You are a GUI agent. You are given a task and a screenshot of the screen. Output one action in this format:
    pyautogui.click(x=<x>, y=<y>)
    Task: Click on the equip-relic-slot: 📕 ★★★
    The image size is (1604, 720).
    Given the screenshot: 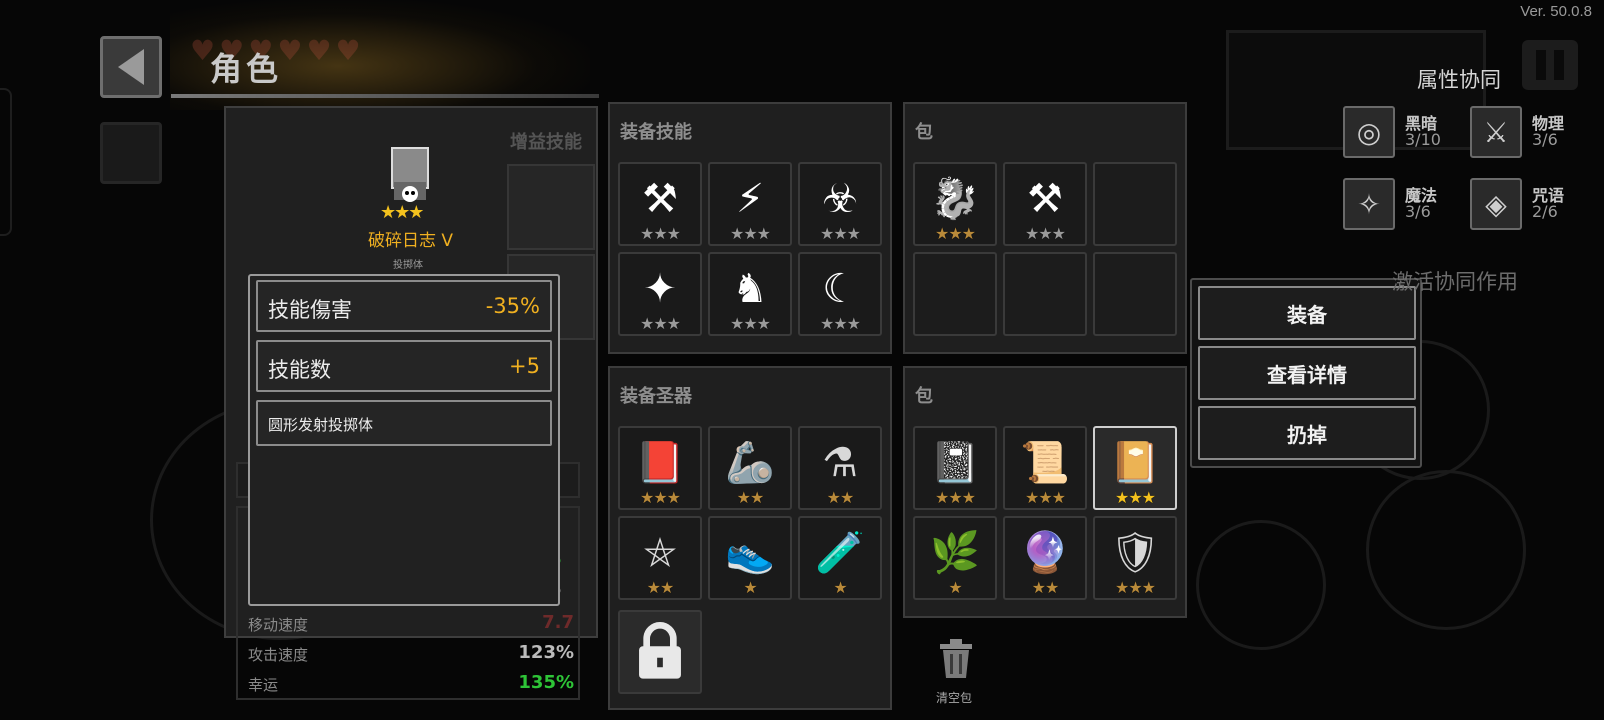 What is the action you would take?
    pyautogui.click(x=660, y=468)
    